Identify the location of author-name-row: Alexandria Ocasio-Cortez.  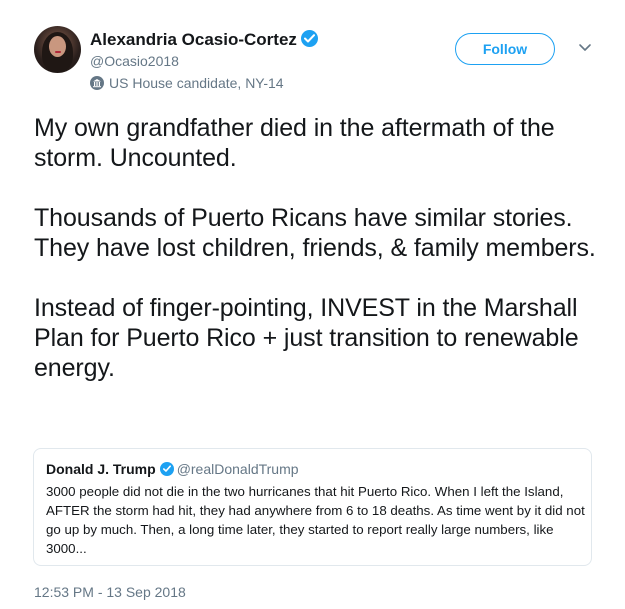
(204, 40).